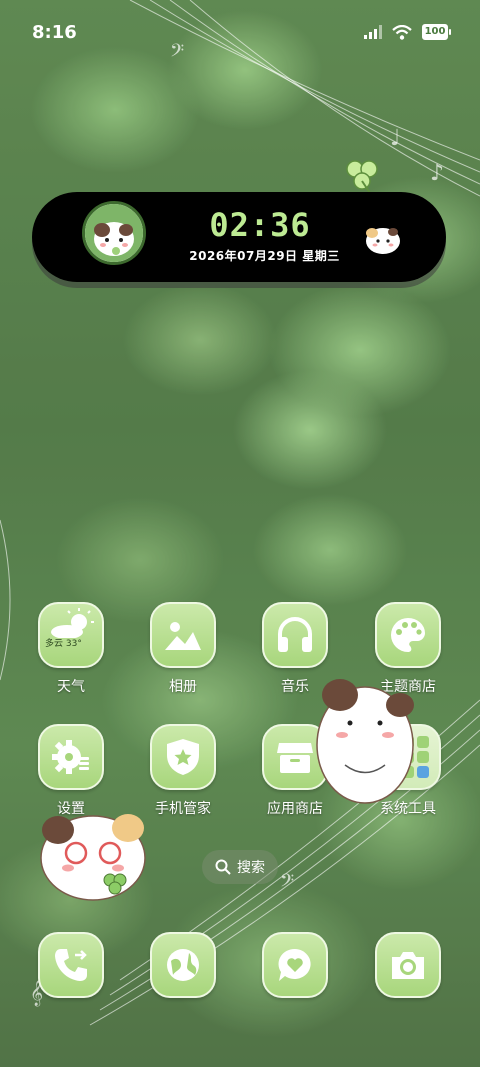 The width and height of the screenshot is (480, 1067). Describe the element at coordinates (114, 233) in the screenshot. I see `cat-avatar` at that location.